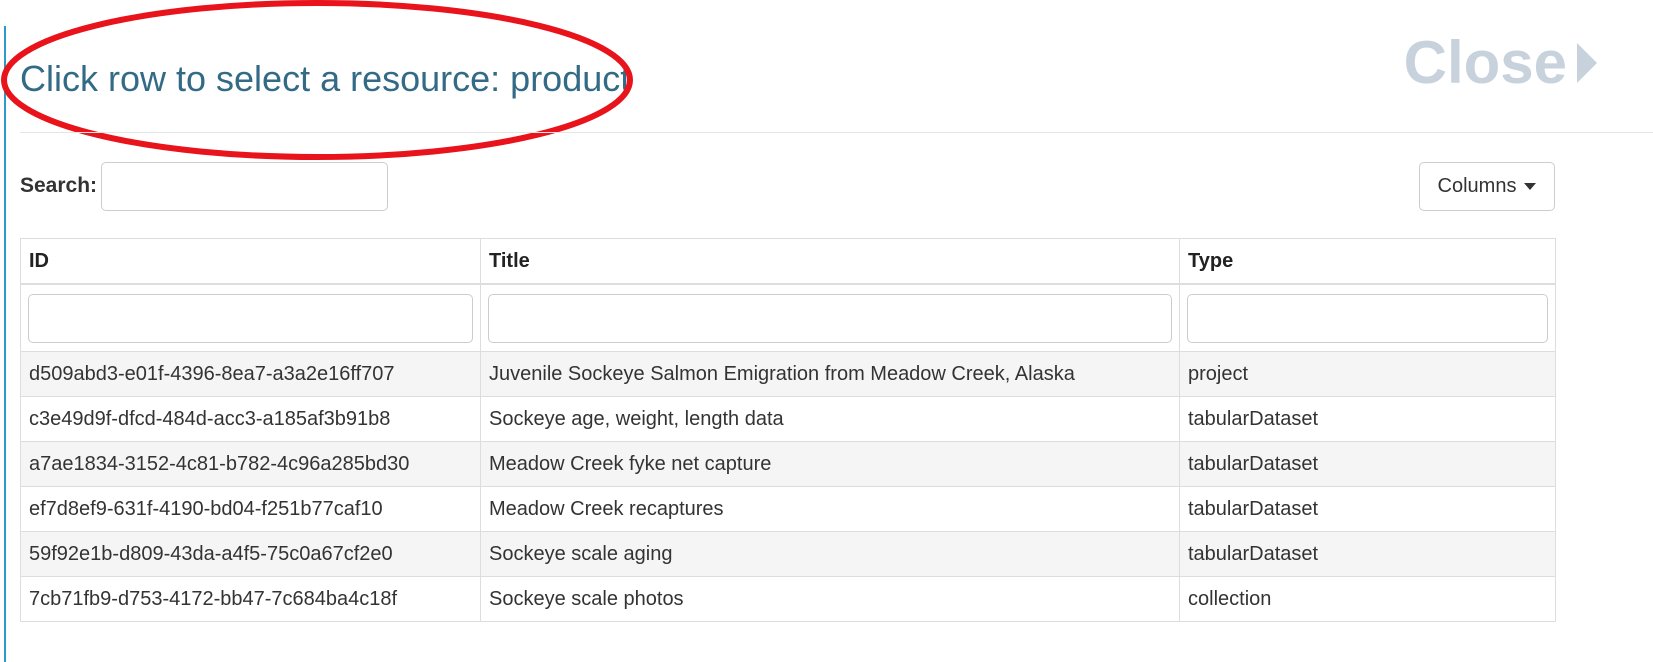  I want to click on table-header-row: ID Title Type, so click(788, 261).